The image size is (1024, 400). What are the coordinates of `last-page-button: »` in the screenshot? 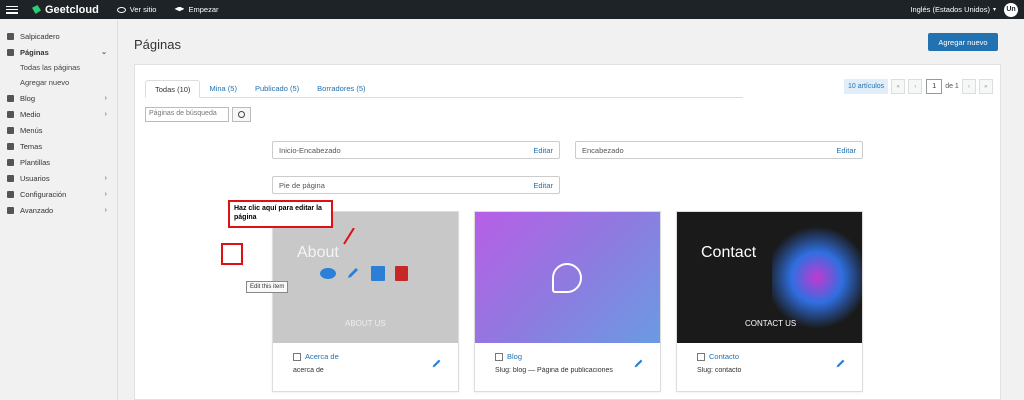 It's located at (985, 86).